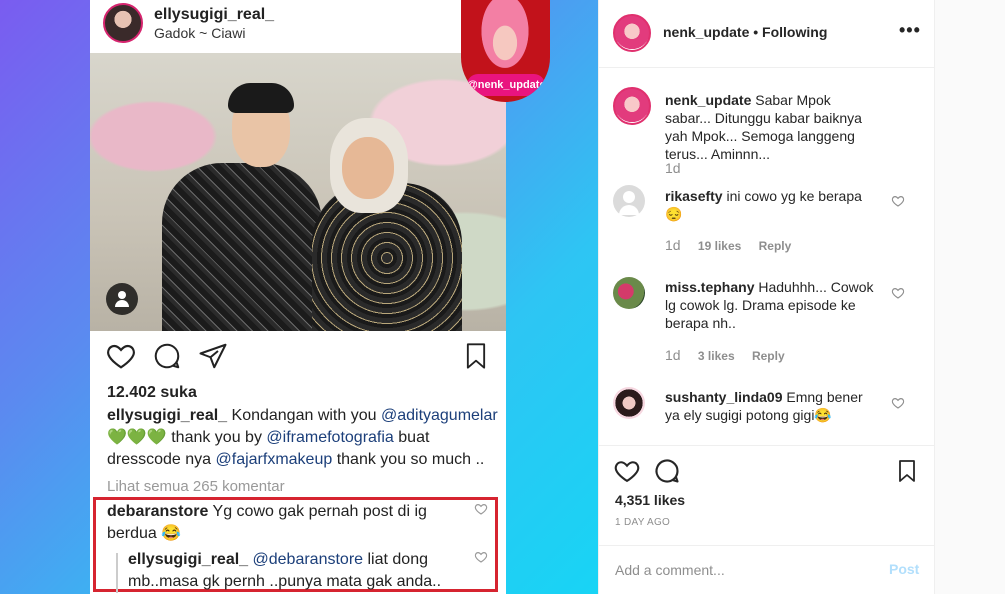 This screenshot has height=594, width=1005. What do you see at coordinates (740, 570) in the screenshot?
I see `add-comment-input` at bounding box center [740, 570].